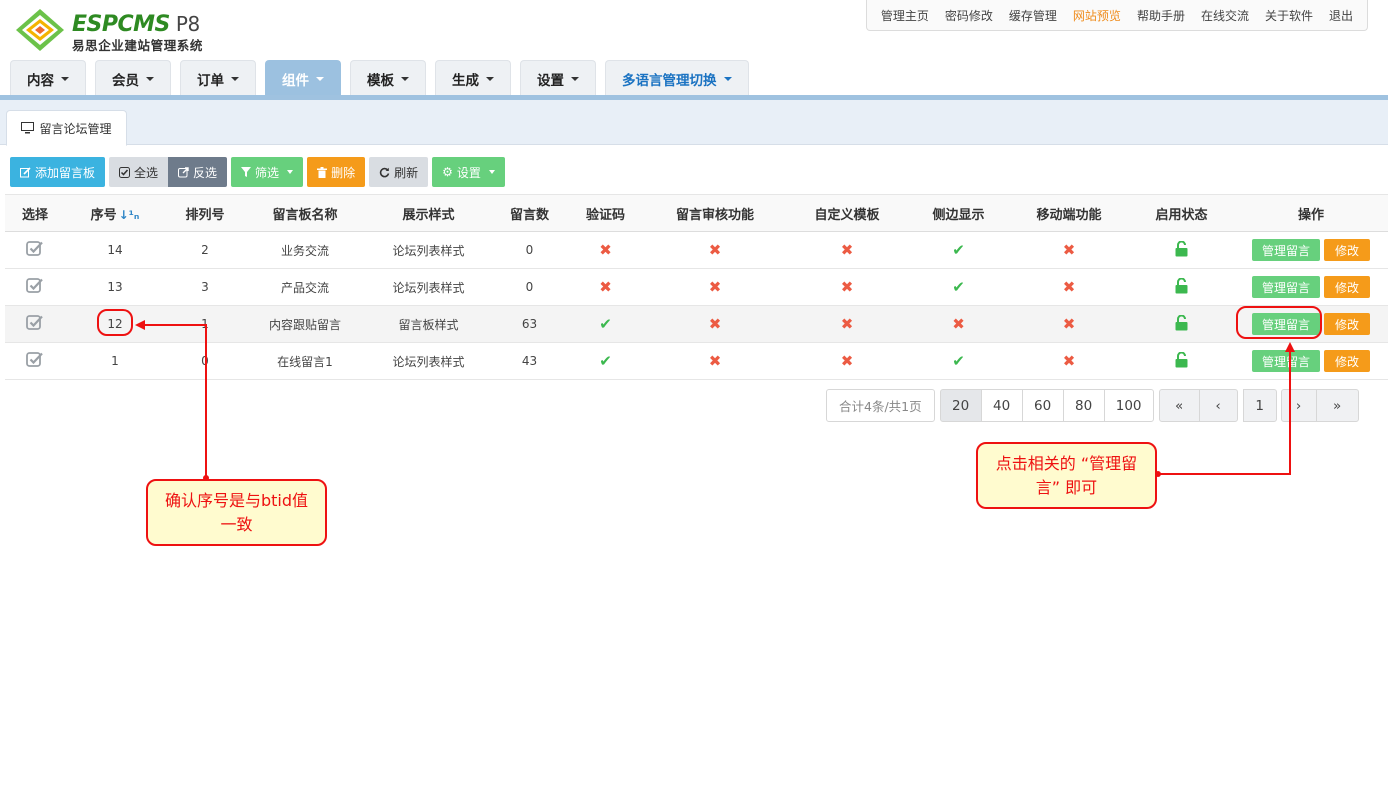 The width and height of the screenshot is (1388, 809). I want to click on arrow-to-manage, so click(1226, 408).